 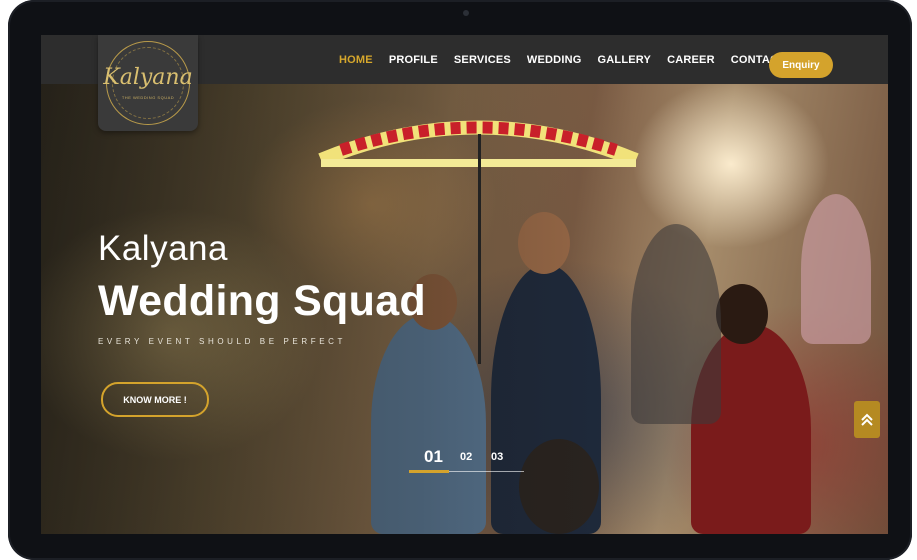 I want to click on logo-text: Kalyana, so click(x=148, y=77).